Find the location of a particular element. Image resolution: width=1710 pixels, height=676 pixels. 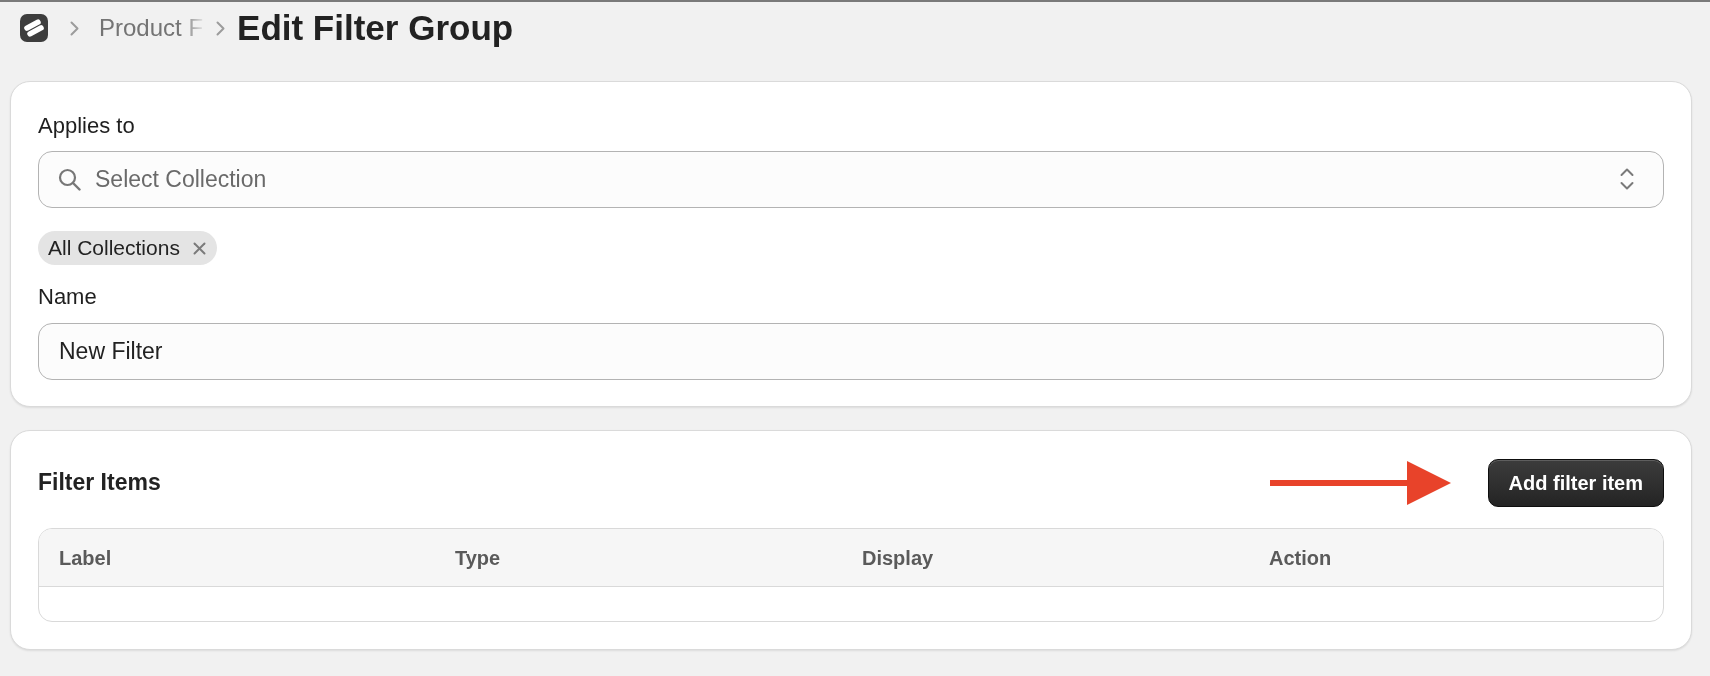

arrow-icon is located at coordinates (1360, 483).